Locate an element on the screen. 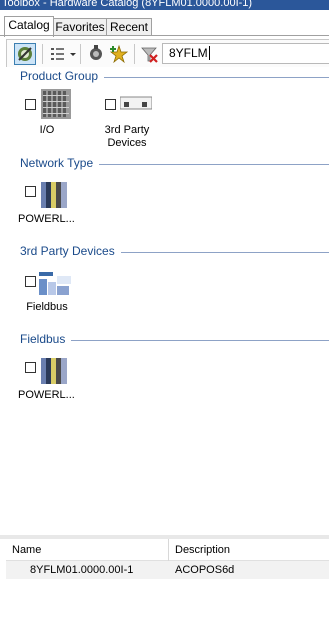  item-label: Fieldbus is located at coordinates (47, 307).